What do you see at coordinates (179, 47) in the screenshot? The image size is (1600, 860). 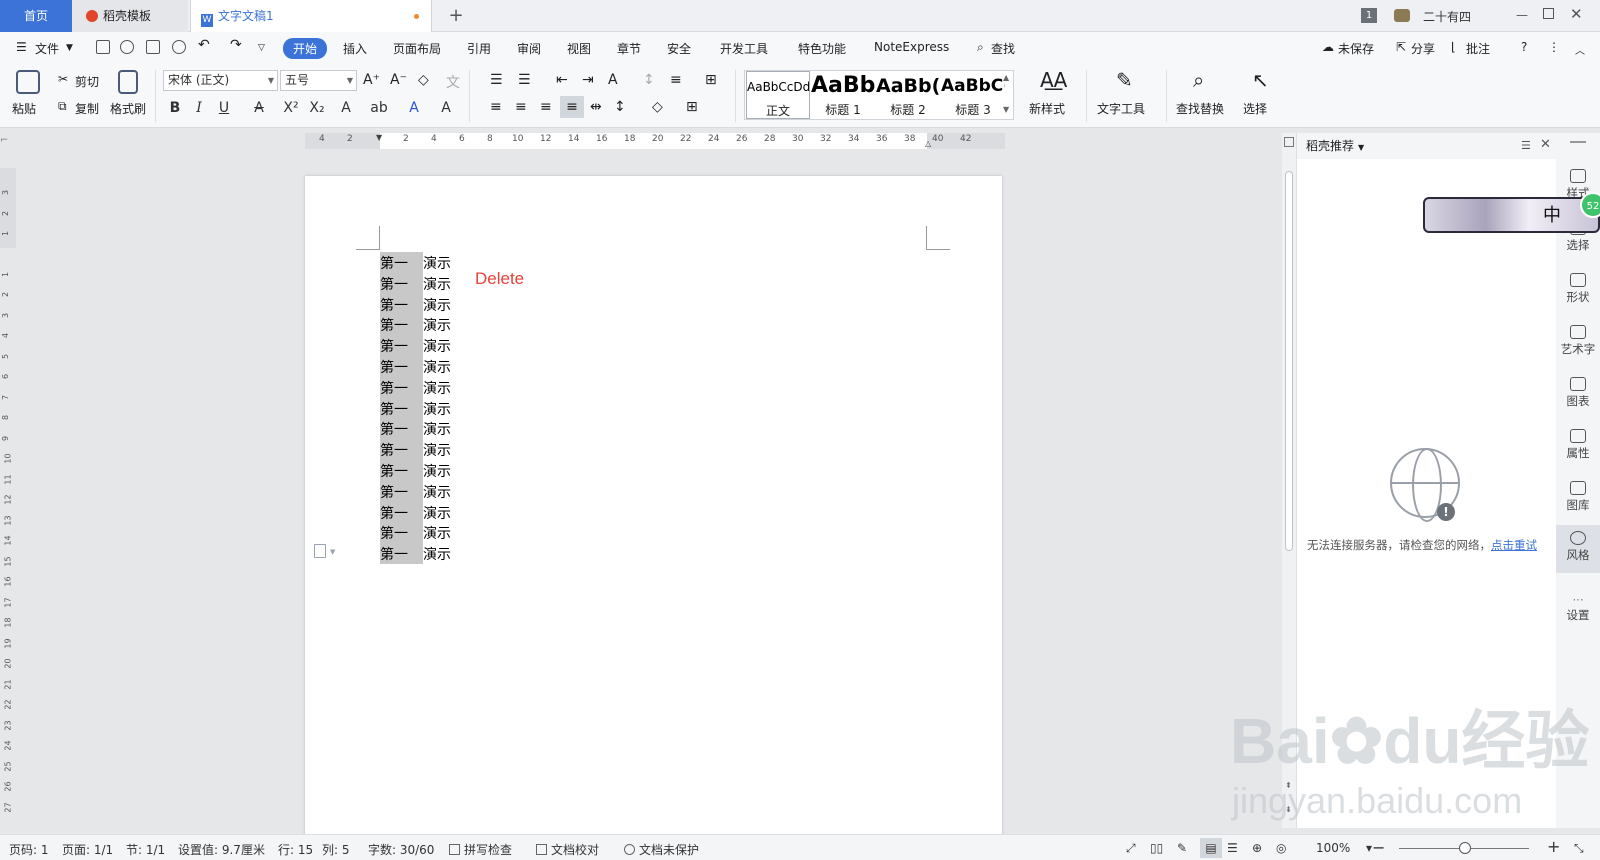 I see `print-preview-icon` at bounding box center [179, 47].